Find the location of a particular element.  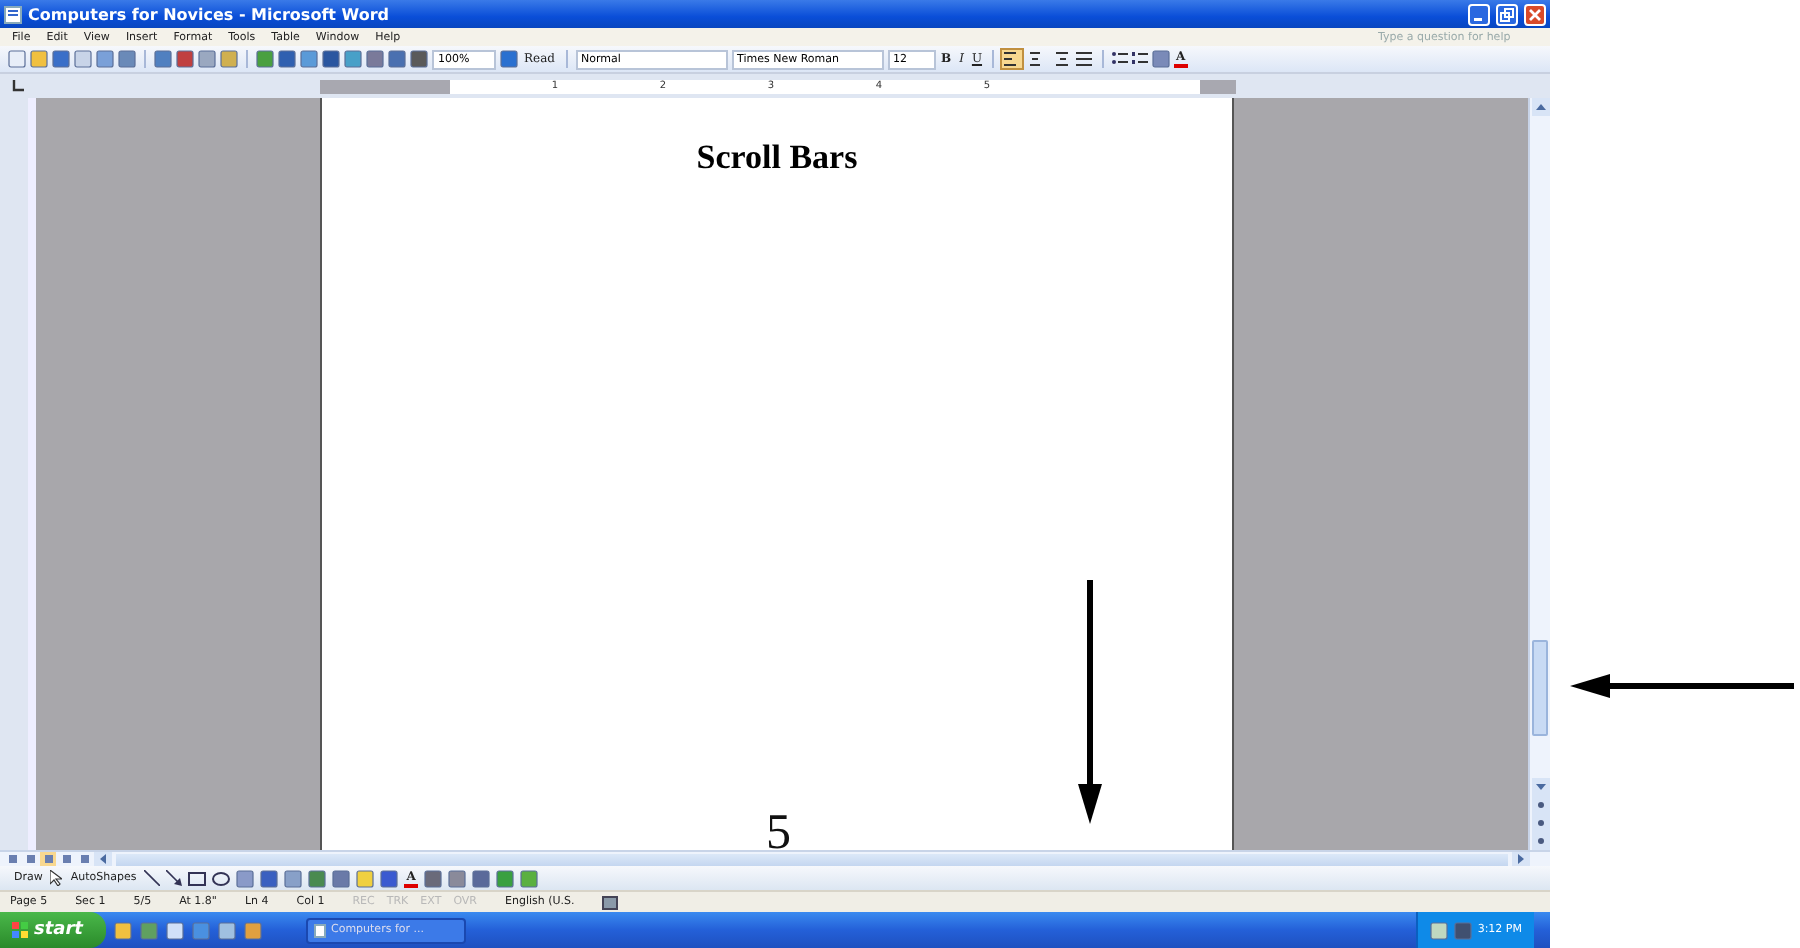

tab-stop-icon is located at coordinates (18, 86).